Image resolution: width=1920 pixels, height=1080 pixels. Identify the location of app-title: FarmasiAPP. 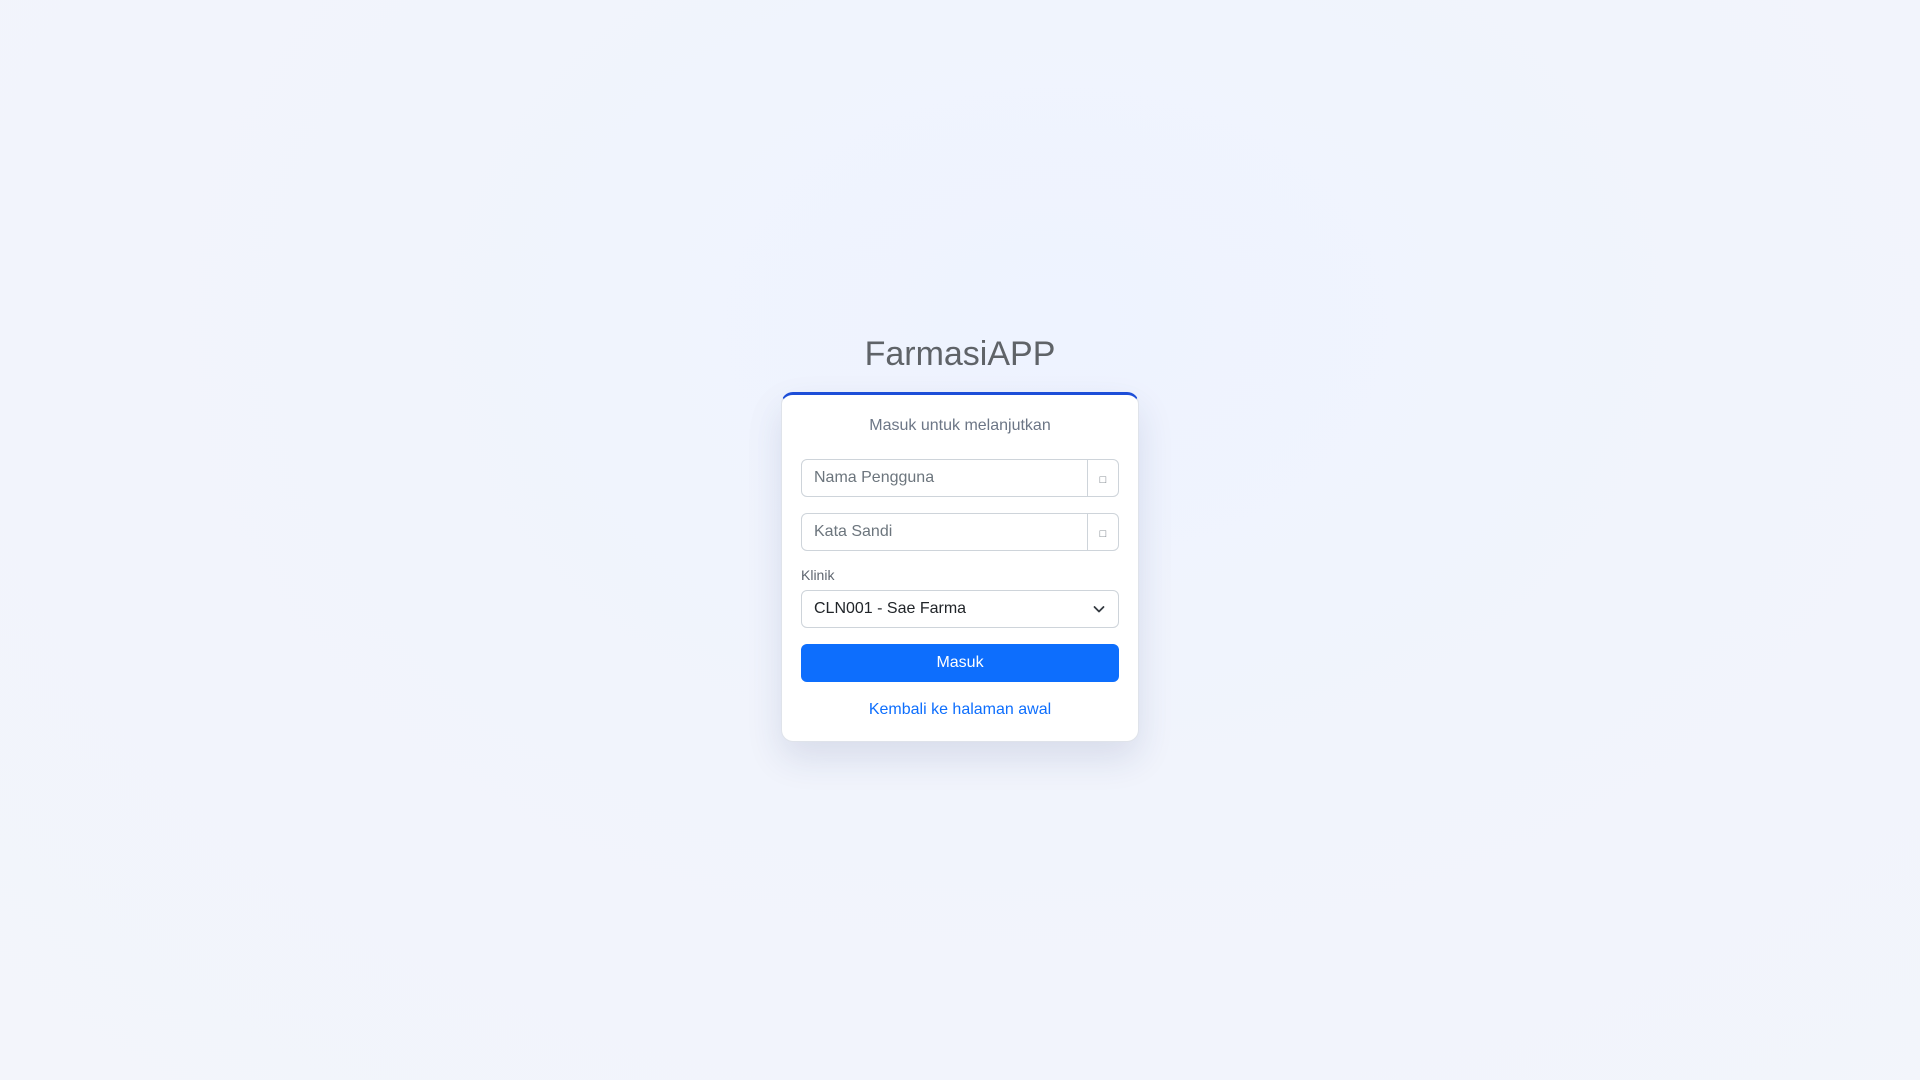
(960, 354).